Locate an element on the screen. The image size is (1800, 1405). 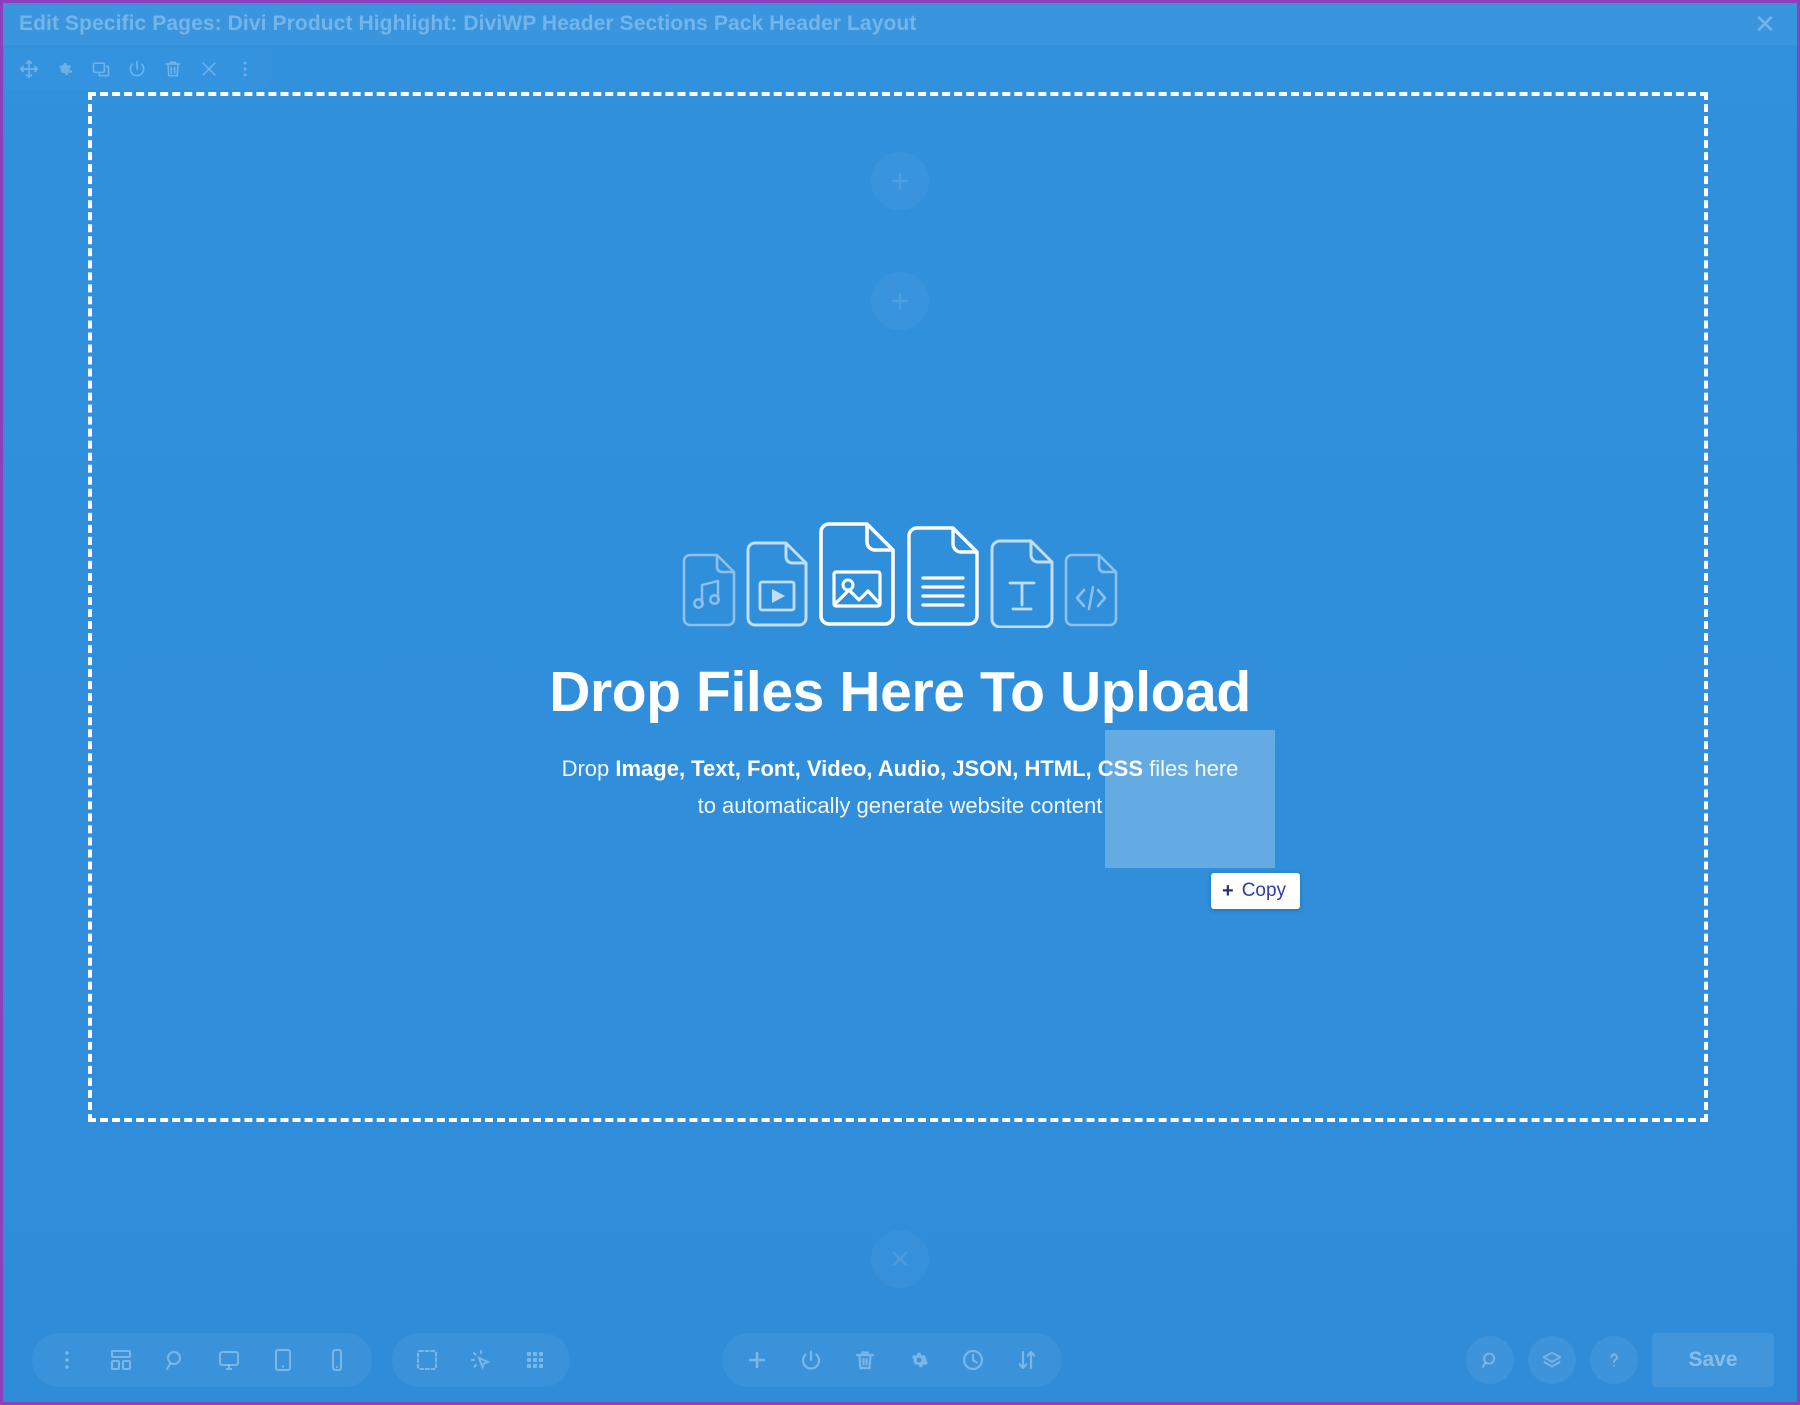
more-icon is located at coordinates (245, 69).